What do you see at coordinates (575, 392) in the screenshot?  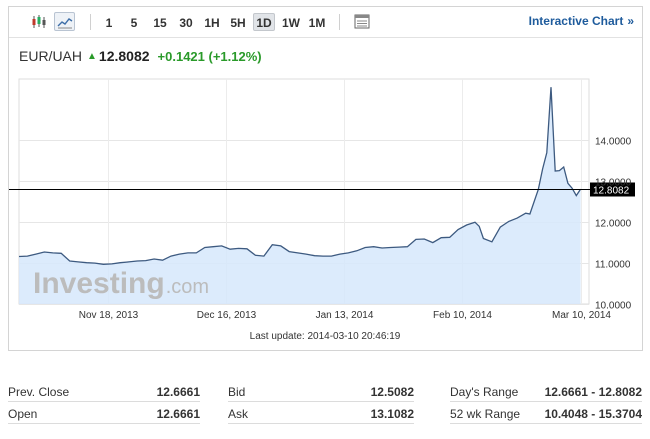 I see `stat-value: 12.6661 - 12.8082` at bounding box center [575, 392].